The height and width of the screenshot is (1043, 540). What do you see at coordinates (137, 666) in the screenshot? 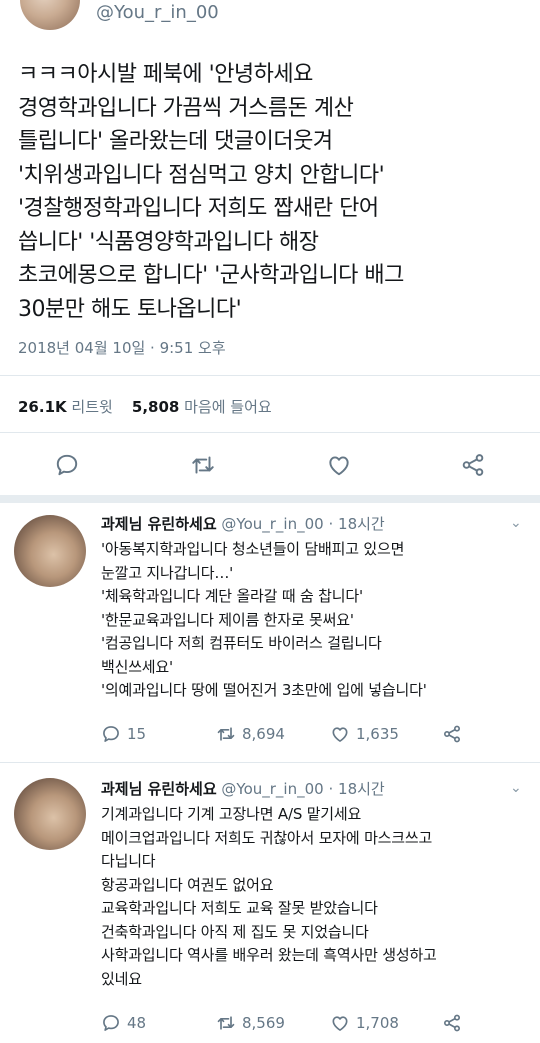
I see `reply-text-line: 백신쓰세요'` at bounding box center [137, 666].